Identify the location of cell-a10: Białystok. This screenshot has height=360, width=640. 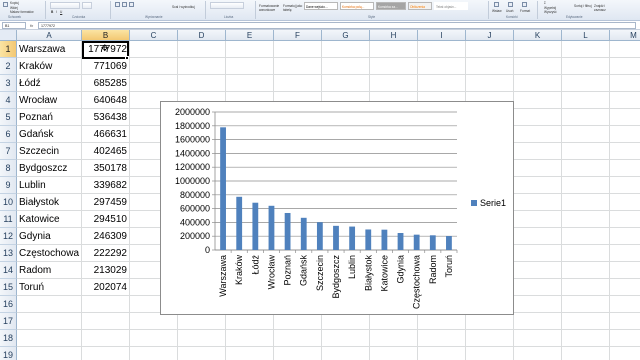
(49, 202).